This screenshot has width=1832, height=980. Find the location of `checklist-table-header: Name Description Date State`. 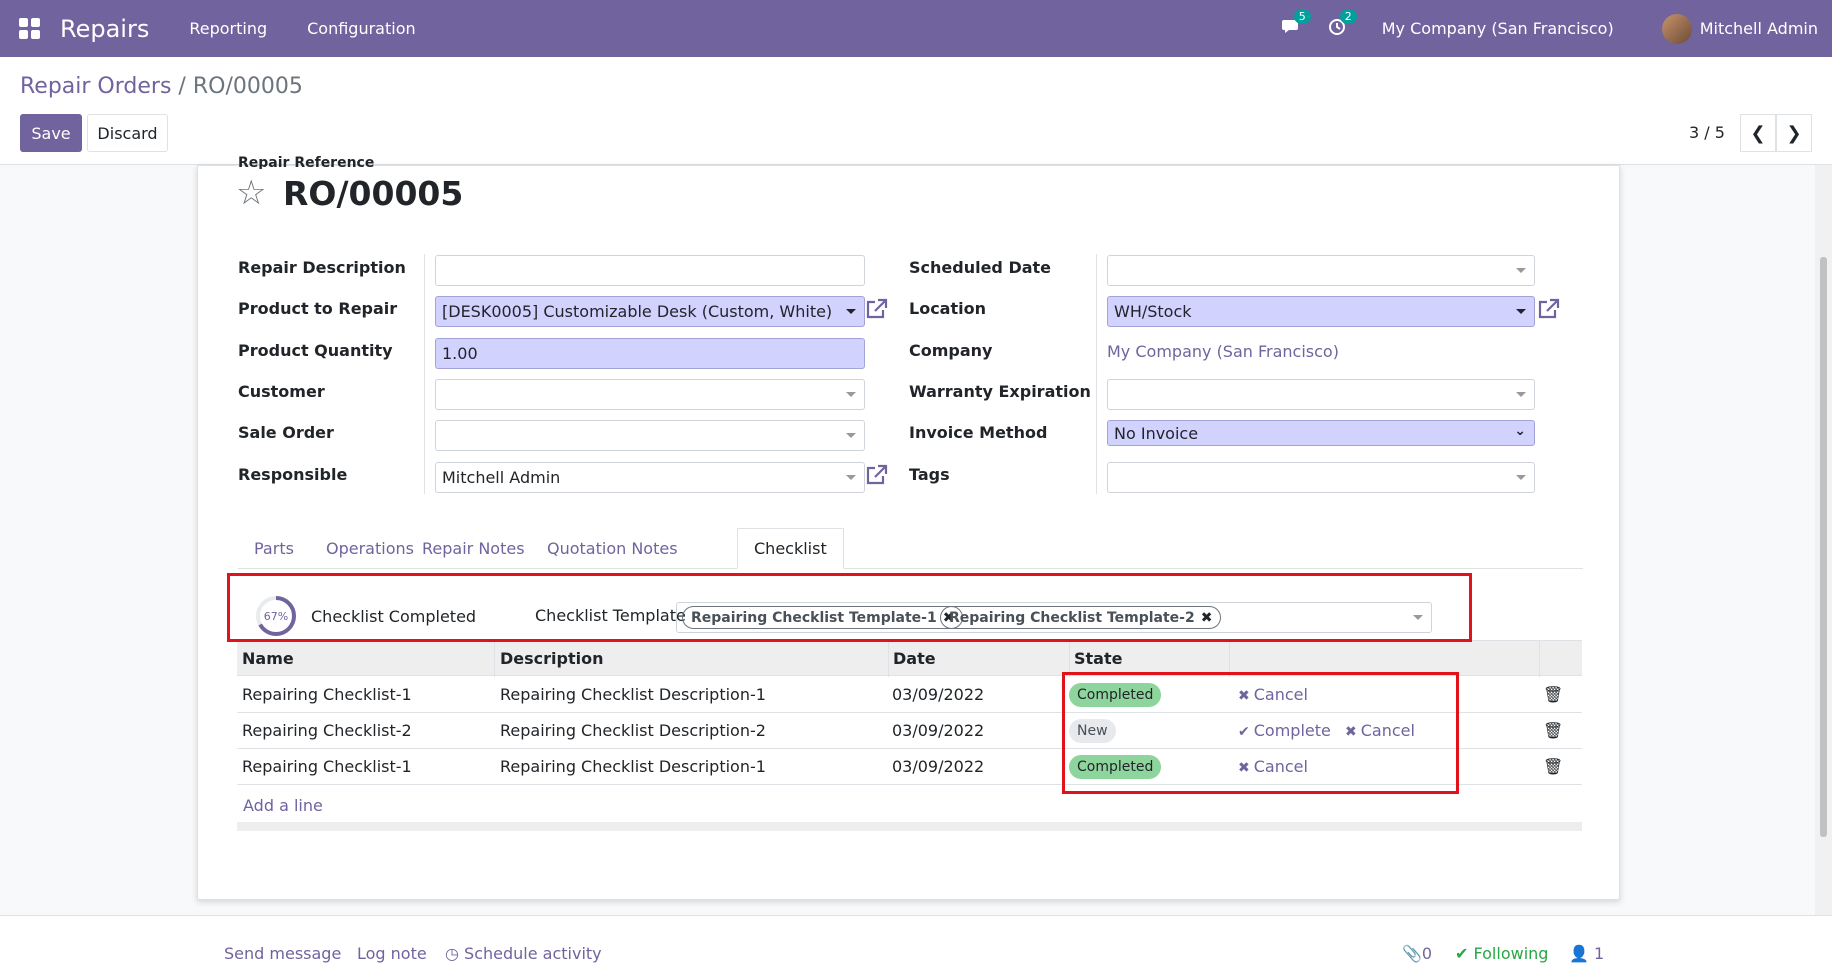

checklist-table-header: Name Description Date State is located at coordinates (909, 658).